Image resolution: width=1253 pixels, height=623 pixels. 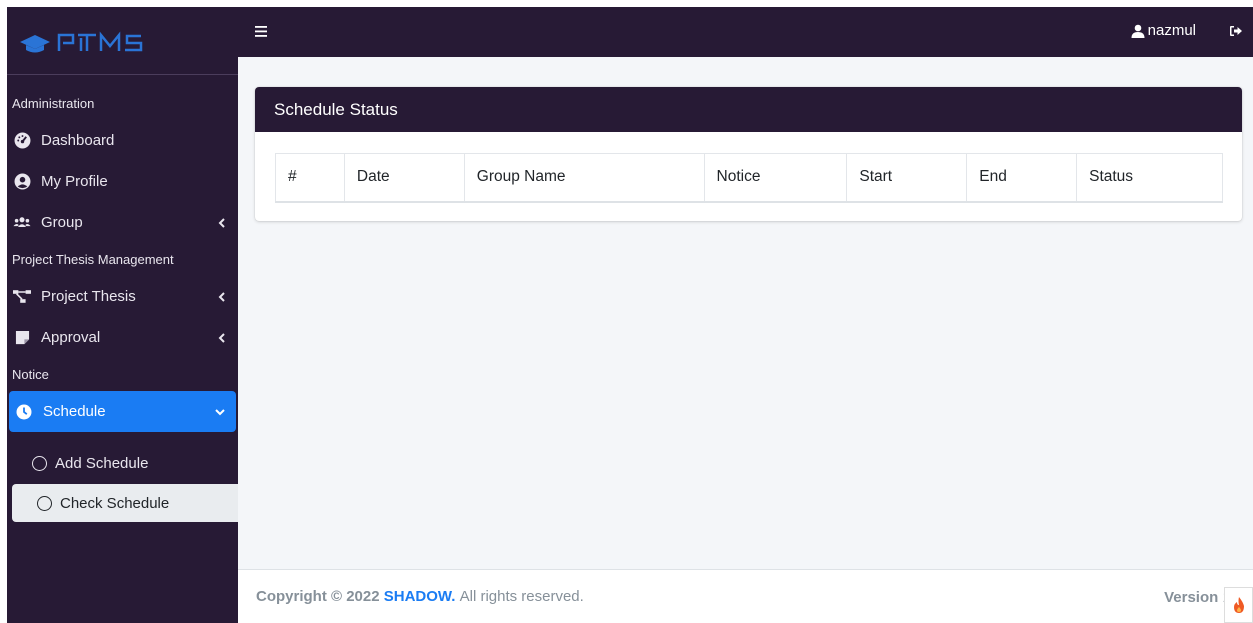 I want to click on sidebar-subitem-check-schedule: Check Schedule, so click(x=125, y=503).